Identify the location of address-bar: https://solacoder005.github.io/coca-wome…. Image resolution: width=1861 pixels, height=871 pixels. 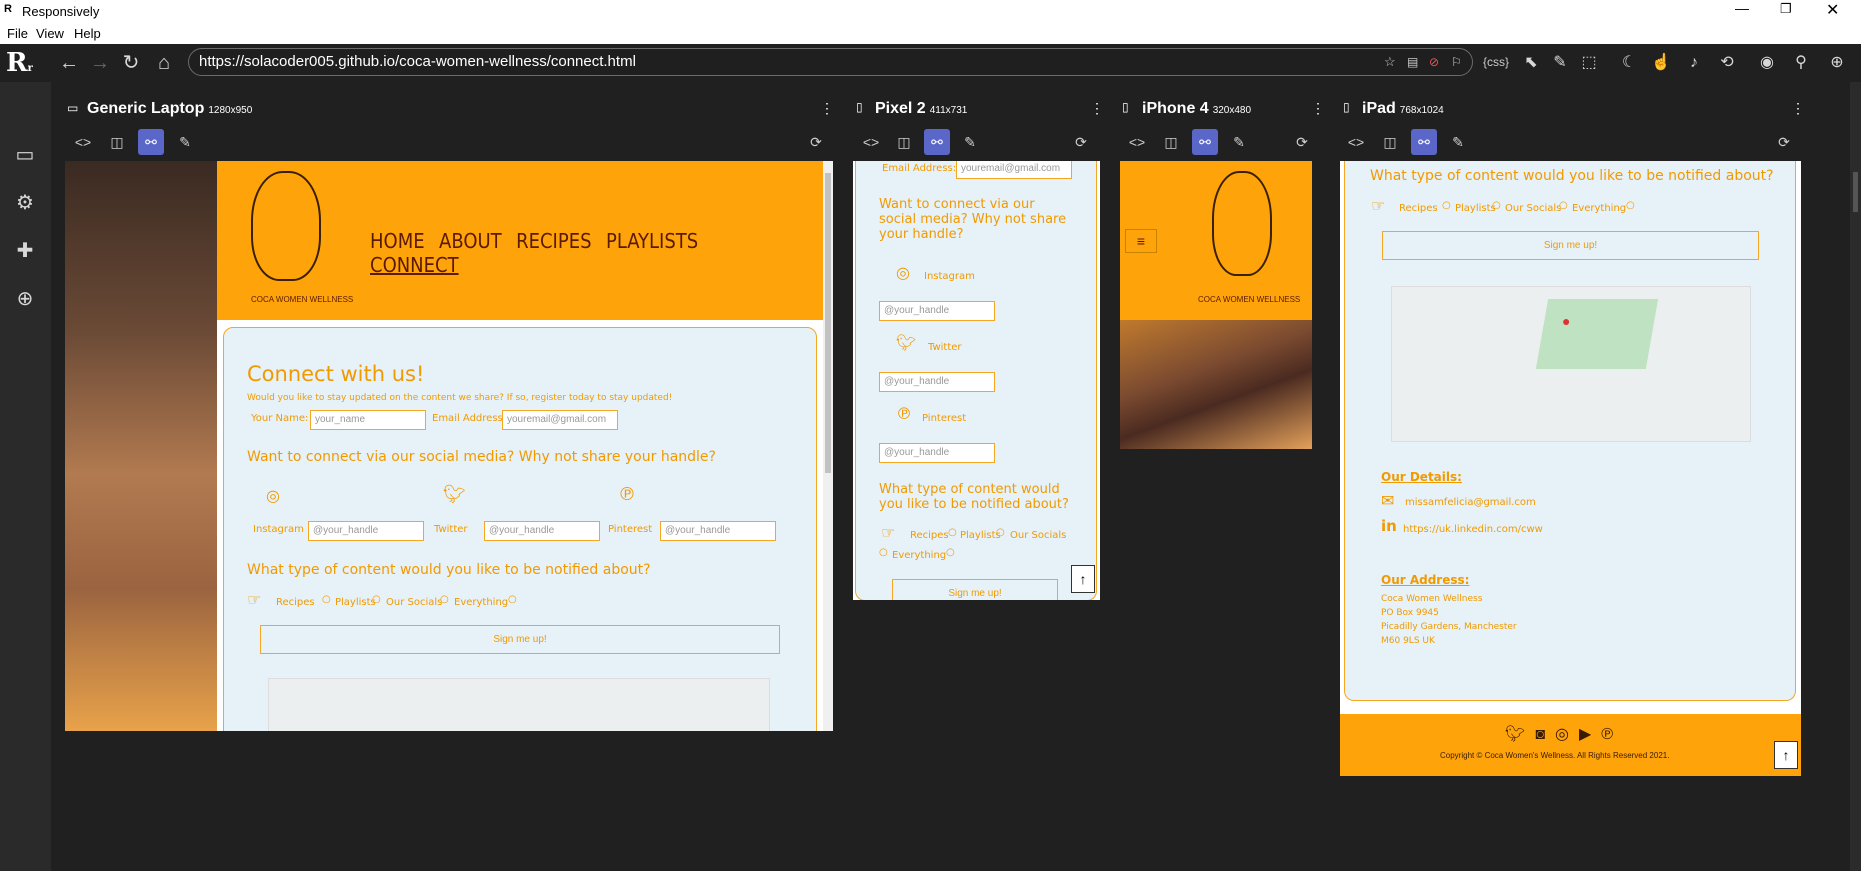
(830, 62).